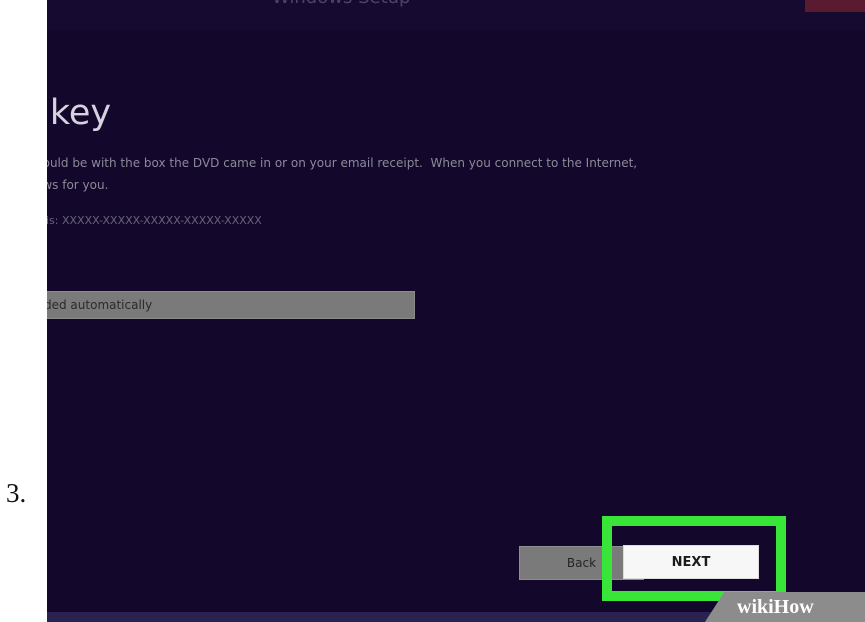 Image resolution: width=865 pixels, height=622 pixels. What do you see at coordinates (775, 607) in the screenshot?
I see `watermark-text: wikiHow` at bounding box center [775, 607].